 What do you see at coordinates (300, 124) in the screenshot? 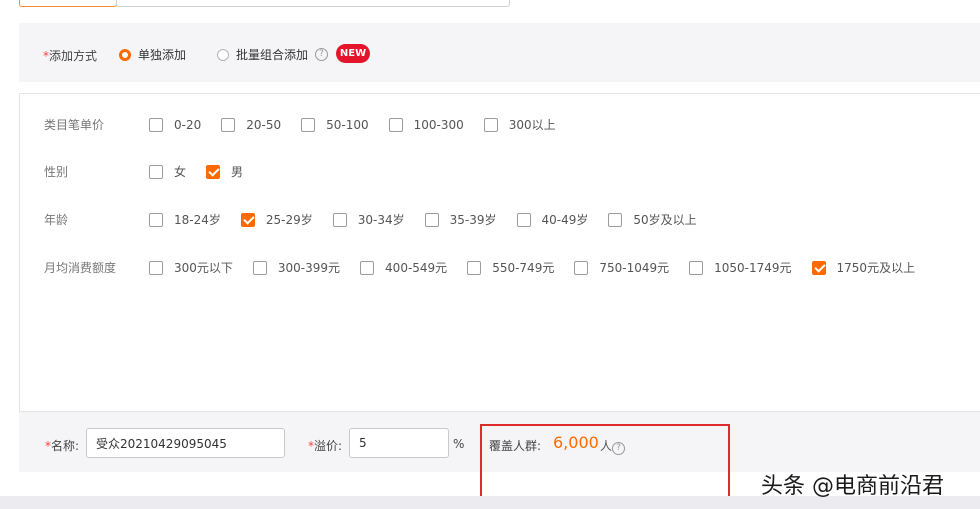
I see `filter-row-category-price: 类目笔单价 0-20 20-50 50-100 100-300 300以上` at bounding box center [300, 124].